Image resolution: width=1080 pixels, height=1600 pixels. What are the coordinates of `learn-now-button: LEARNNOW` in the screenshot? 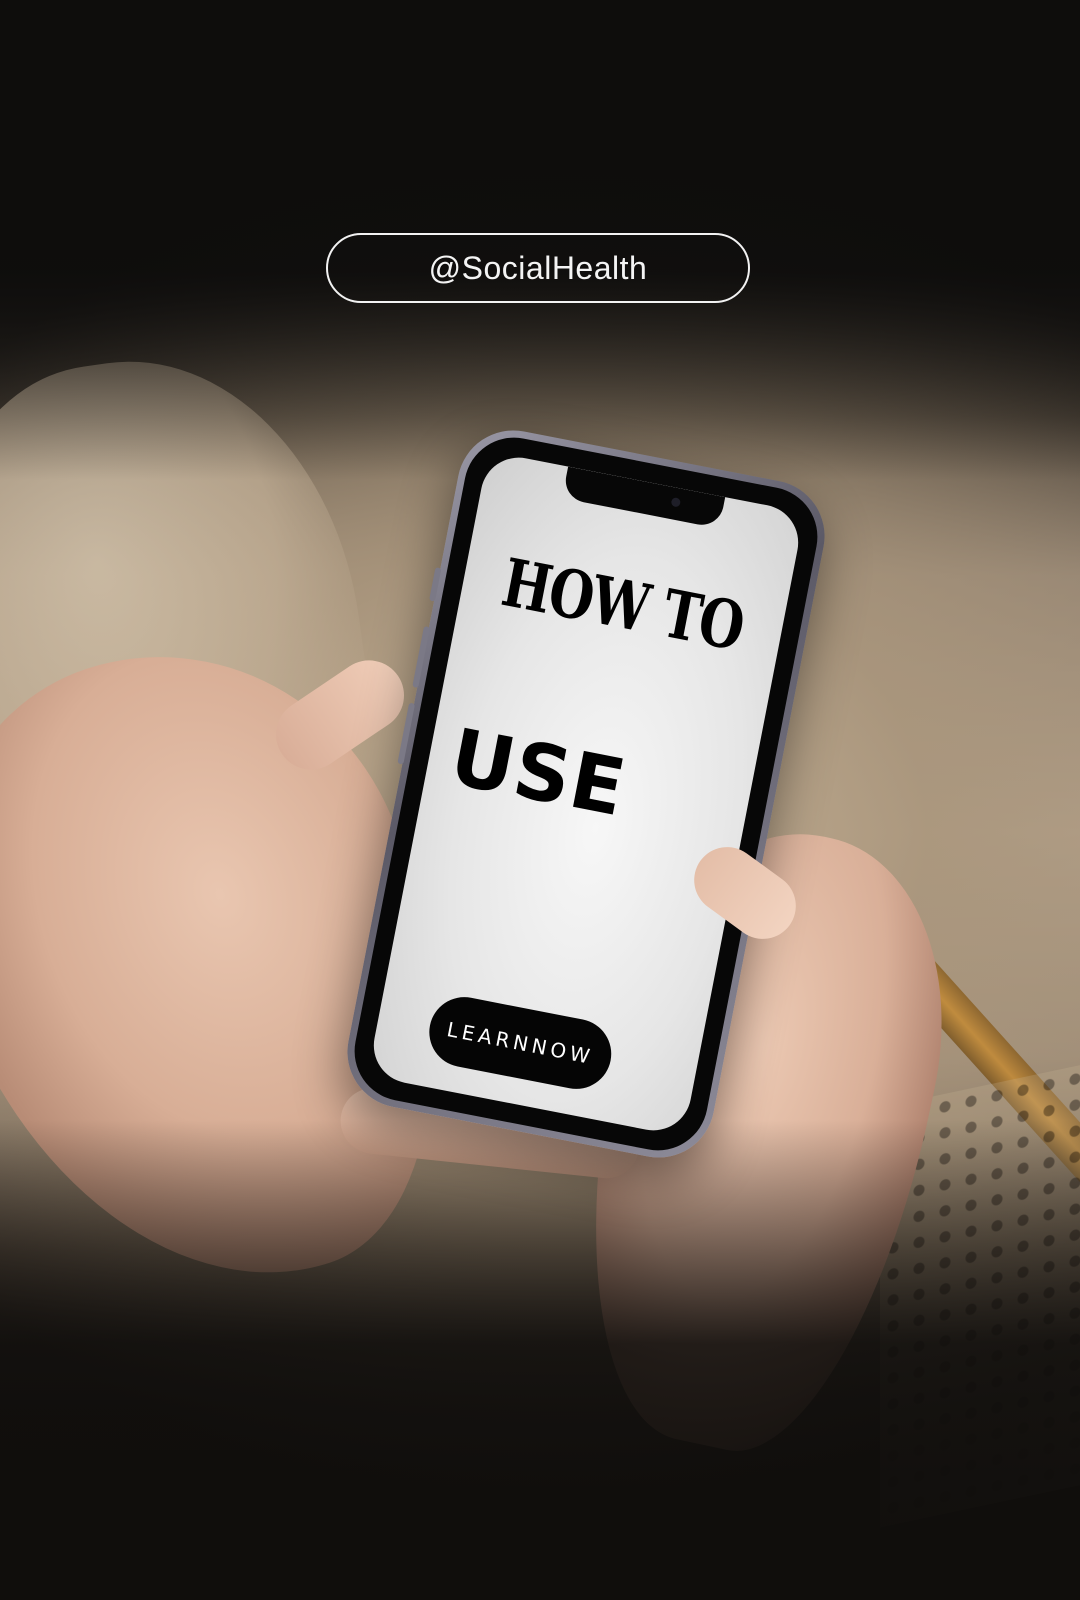 It's located at (520, 1043).